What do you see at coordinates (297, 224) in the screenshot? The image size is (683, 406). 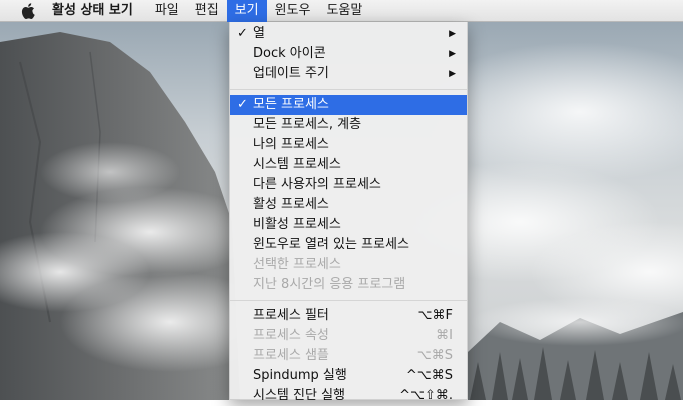 I see `menu-item-label: 비활성 프로세스` at bounding box center [297, 224].